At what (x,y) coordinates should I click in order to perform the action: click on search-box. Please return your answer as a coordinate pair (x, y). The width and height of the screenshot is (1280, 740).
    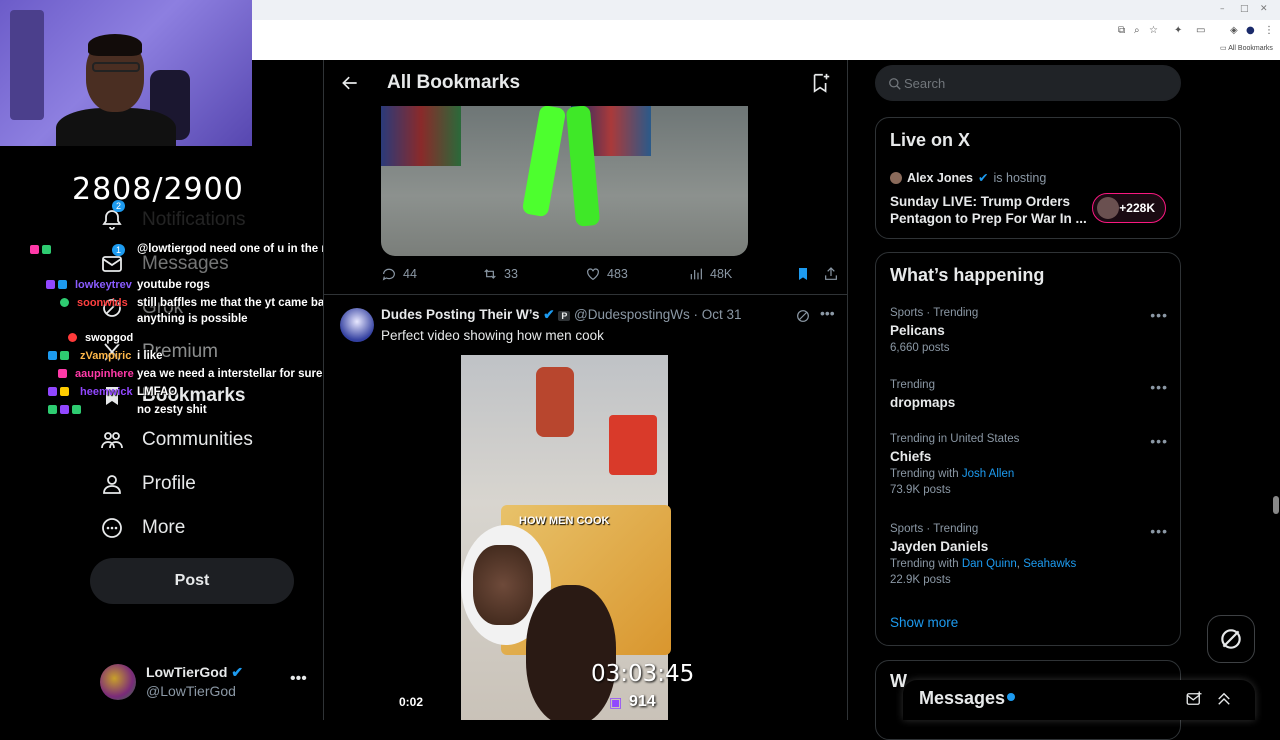
    Looking at the image, I should click on (1028, 83).